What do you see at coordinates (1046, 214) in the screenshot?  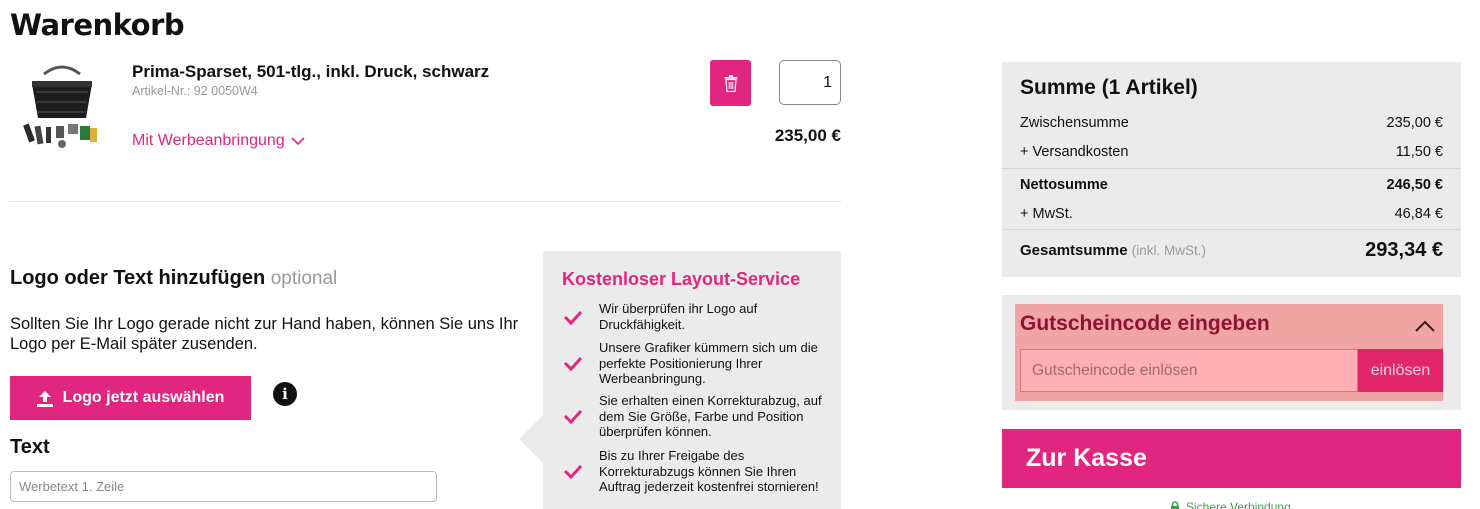 I see `vat-label: + MwSt.` at bounding box center [1046, 214].